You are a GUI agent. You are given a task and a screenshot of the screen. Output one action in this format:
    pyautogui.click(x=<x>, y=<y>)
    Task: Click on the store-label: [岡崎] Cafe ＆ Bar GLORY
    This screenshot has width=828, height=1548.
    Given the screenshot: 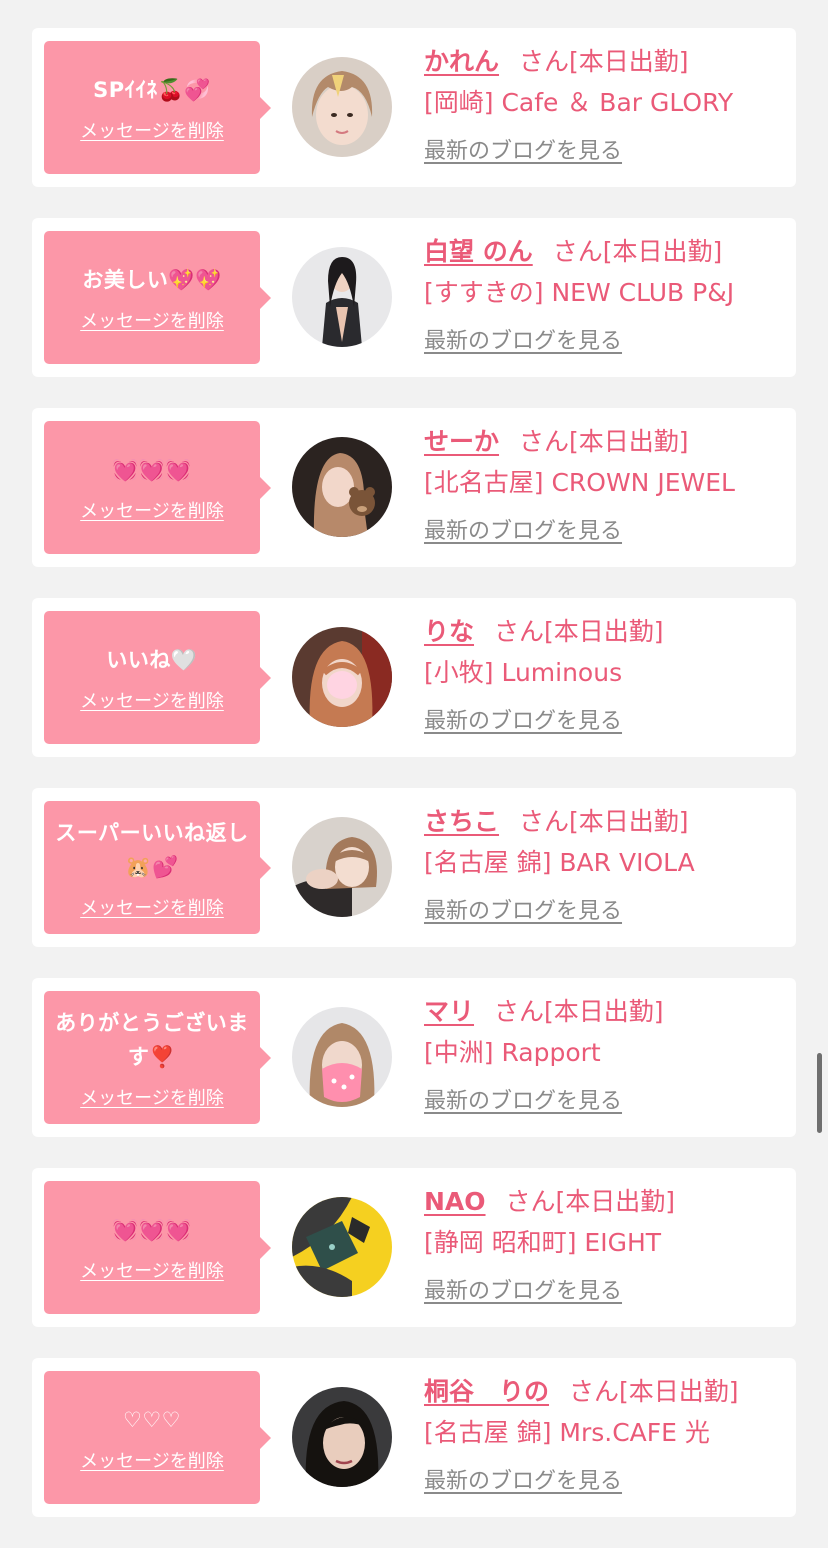 What is the action you would take?
    pyautogui.click(x=579, y=102)
    